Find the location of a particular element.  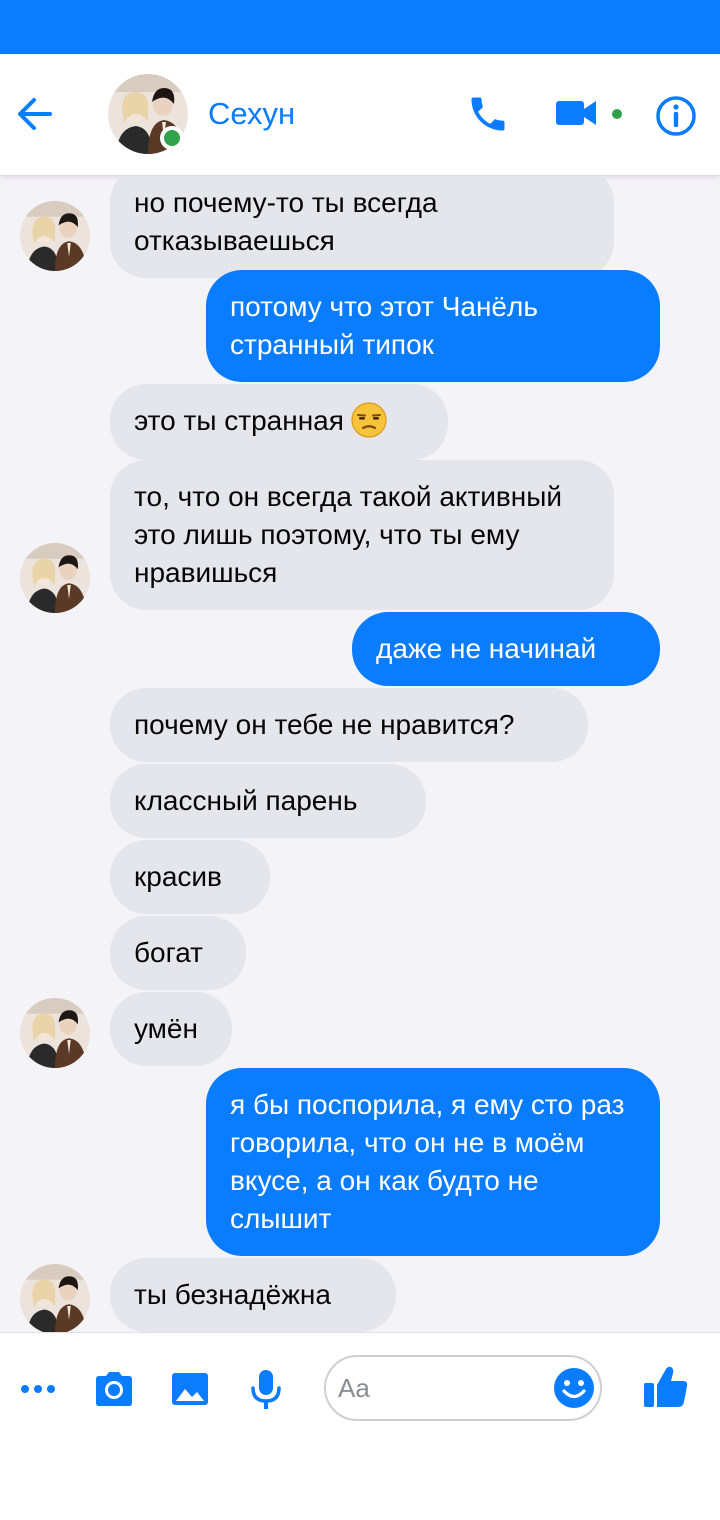

arrow-left-icon is located at coordinates (35, 114).